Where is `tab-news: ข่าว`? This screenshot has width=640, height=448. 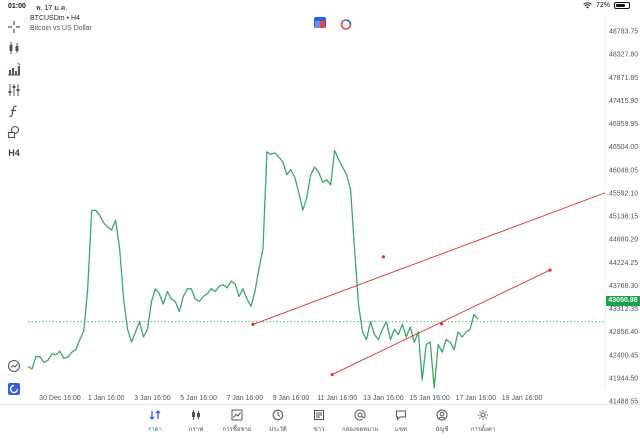
tab-news: ข่าว is located at coordinates (319, 424).